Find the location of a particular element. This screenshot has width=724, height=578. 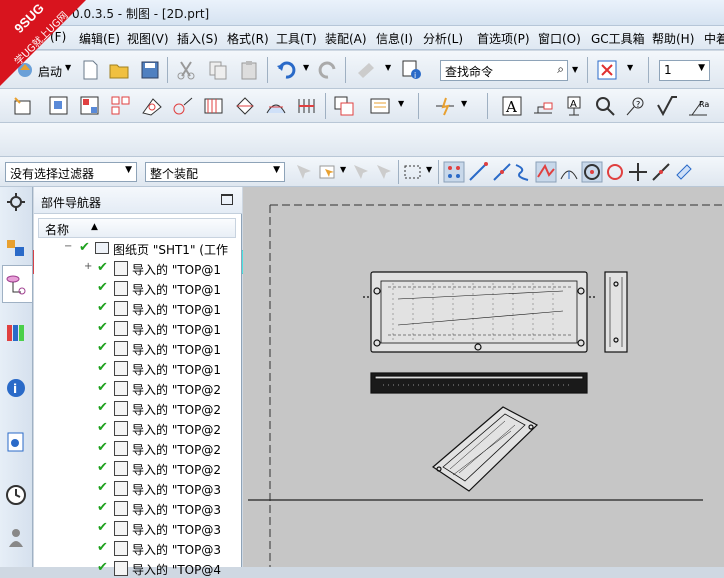

tree-row: ✔ 导入的 "TOP@3 is located at coordinates (136, 548).